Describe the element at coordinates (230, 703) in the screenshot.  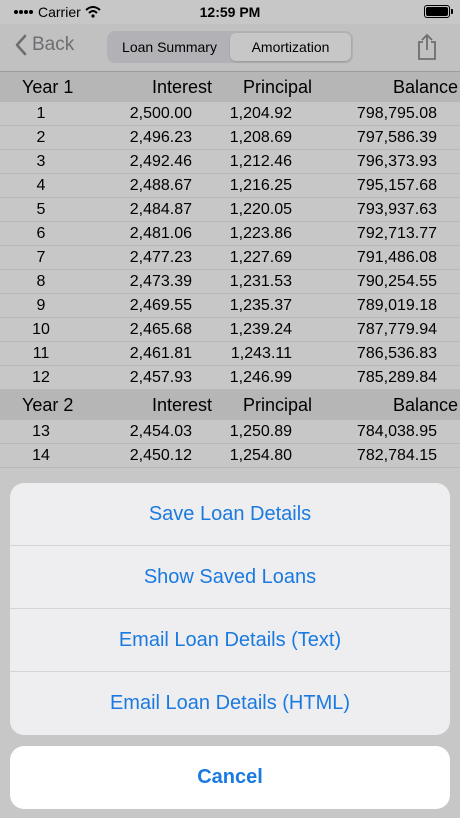
I see `email-loan-html-button: Email Loan Details (HTML)` at that location.